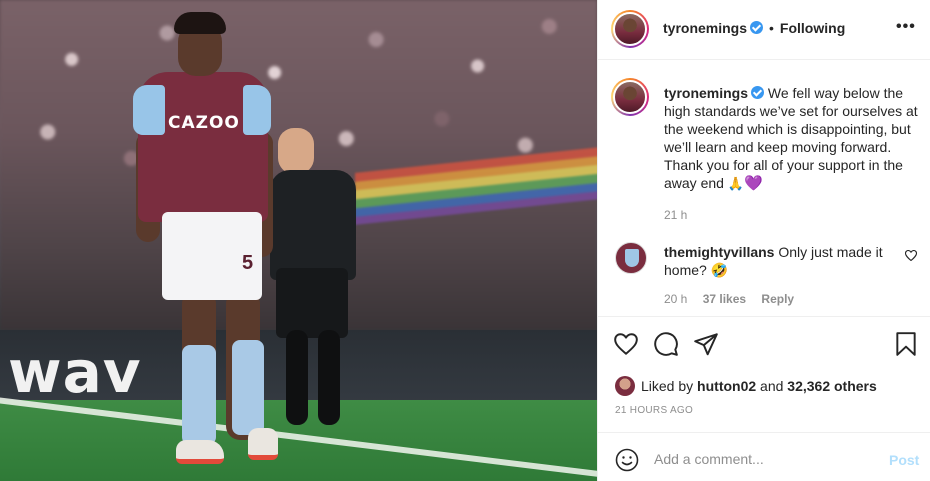 The width and height of the screenshot is (930, 481). Describe the element at coordinates (777, 299) in the screenshot. I see `reply-button: Reply` at that location.